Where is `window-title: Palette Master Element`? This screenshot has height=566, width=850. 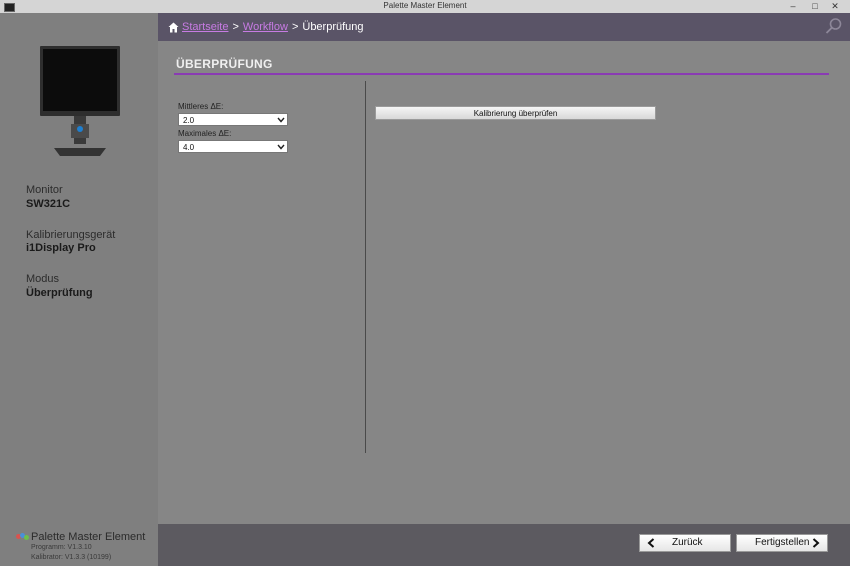 window-title: Palette Master Element is located at coordinates (425, 5).